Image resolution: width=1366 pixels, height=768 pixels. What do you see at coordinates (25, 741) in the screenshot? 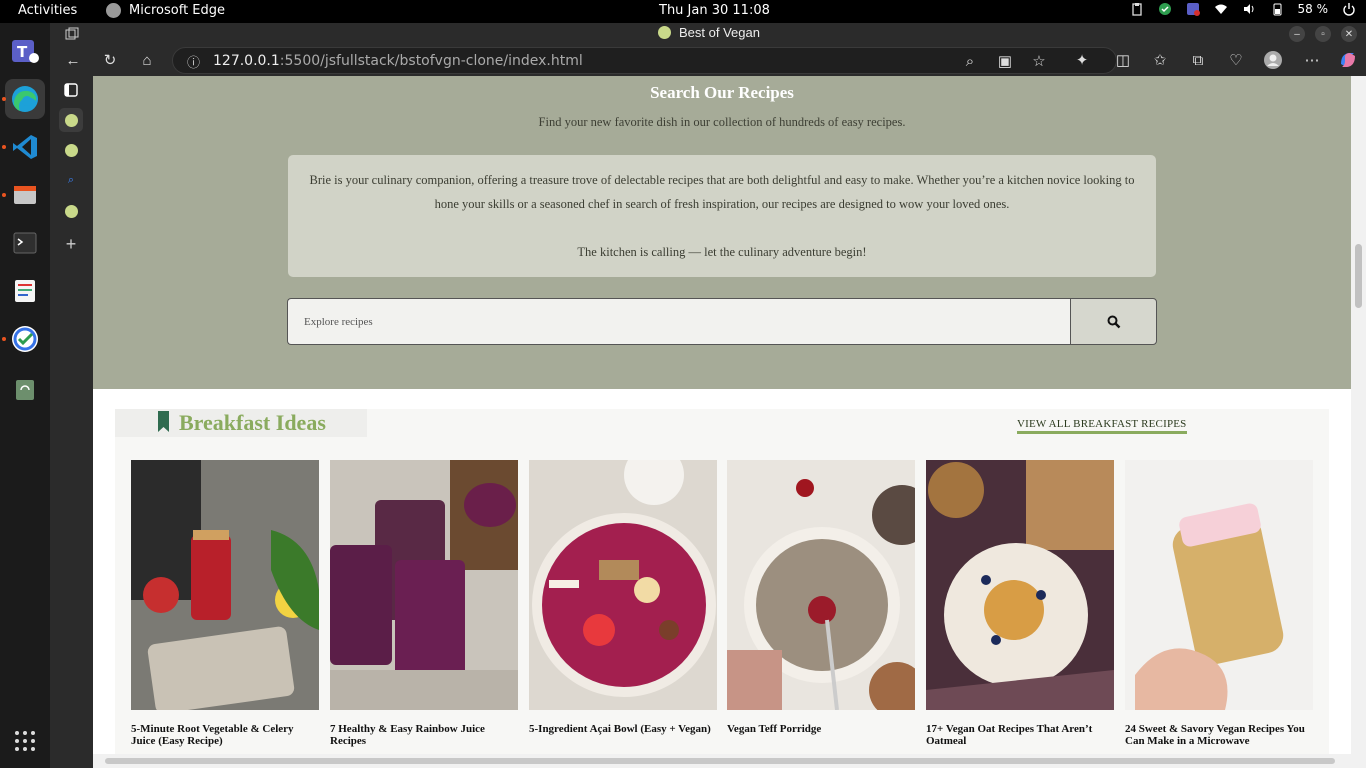
I see `app-grid-icon` at bounding box center [25, 741].